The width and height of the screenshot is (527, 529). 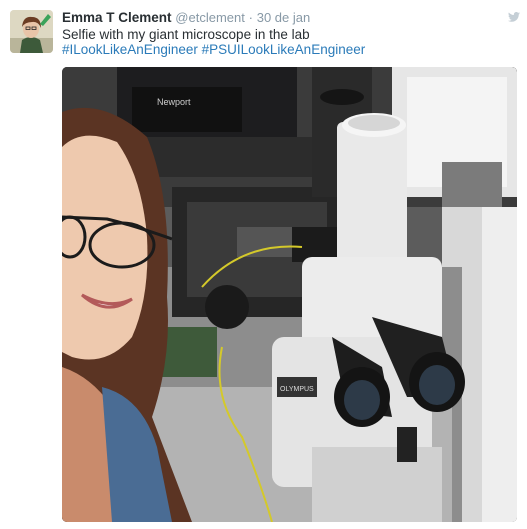 I want to click on timestamp: 30 de jan, so click(x=284, y=17).